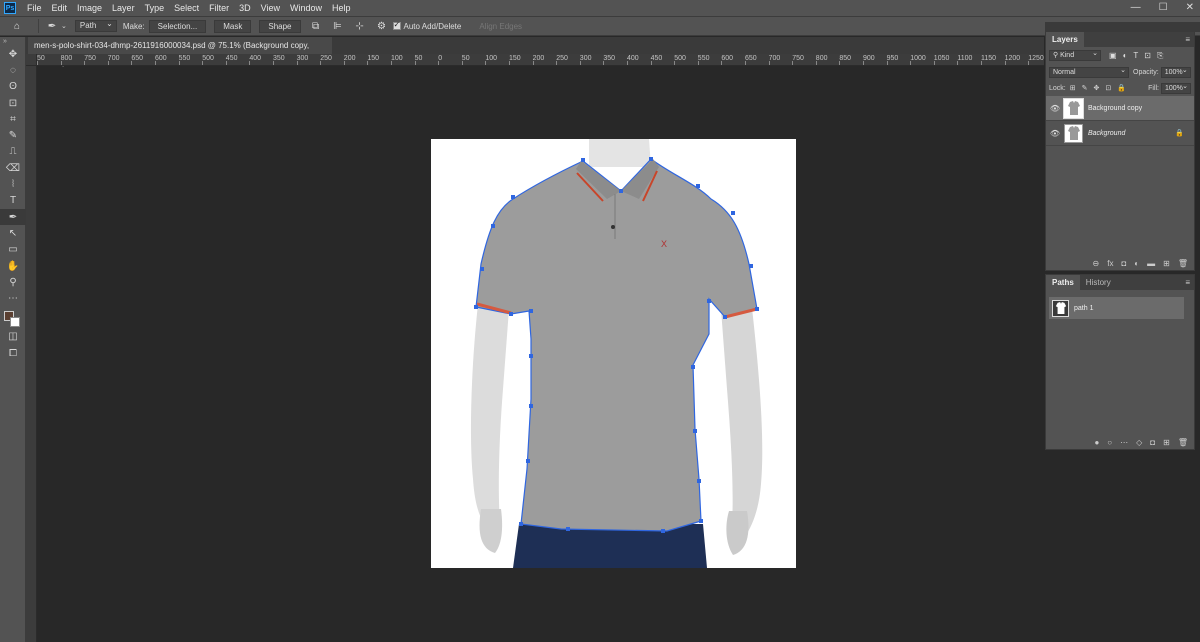 The height and width of the screenshot is (642, 1200). What do you see at coordinates (12, 41) in the screenshot?
I see `collapse-toolbar-icon: »` at bounding box center [12, 41].